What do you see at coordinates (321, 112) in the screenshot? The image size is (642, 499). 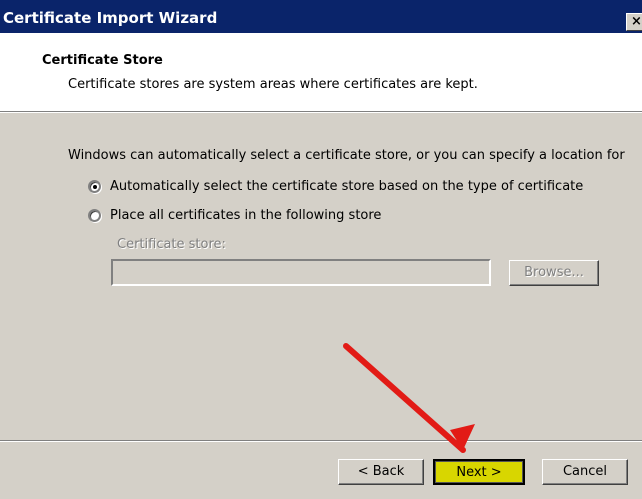 I see `header-divider-highlight` at bounding box center [321, 112].